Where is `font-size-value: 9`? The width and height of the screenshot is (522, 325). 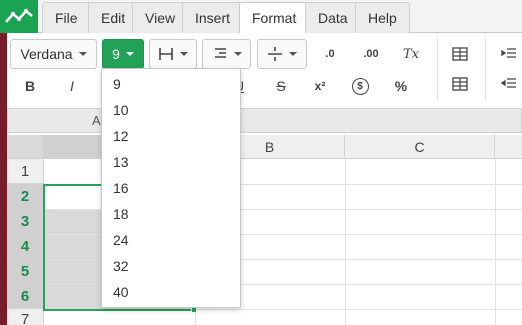 font-size-value: 9 is located at coordinates (116, 54).